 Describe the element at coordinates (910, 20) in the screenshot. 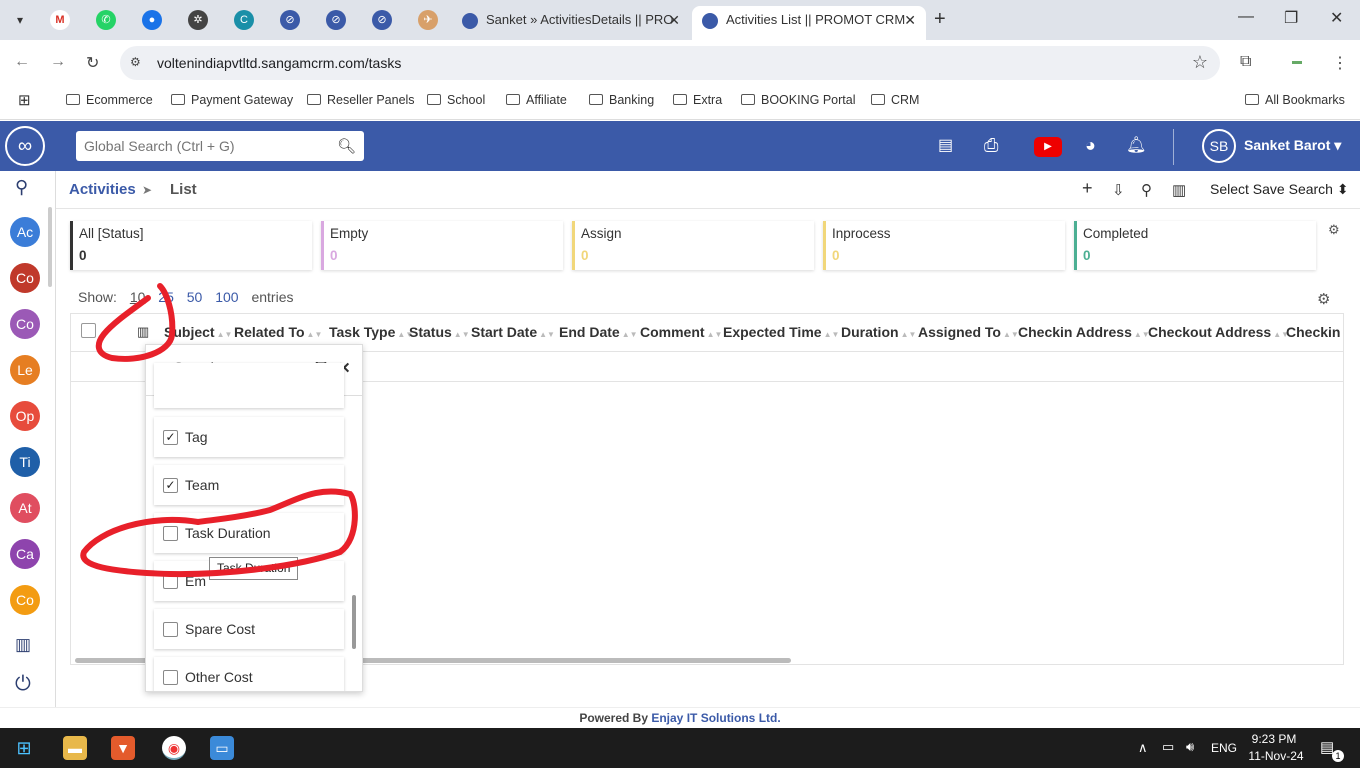

I see `close-icon: ✕` at that location.